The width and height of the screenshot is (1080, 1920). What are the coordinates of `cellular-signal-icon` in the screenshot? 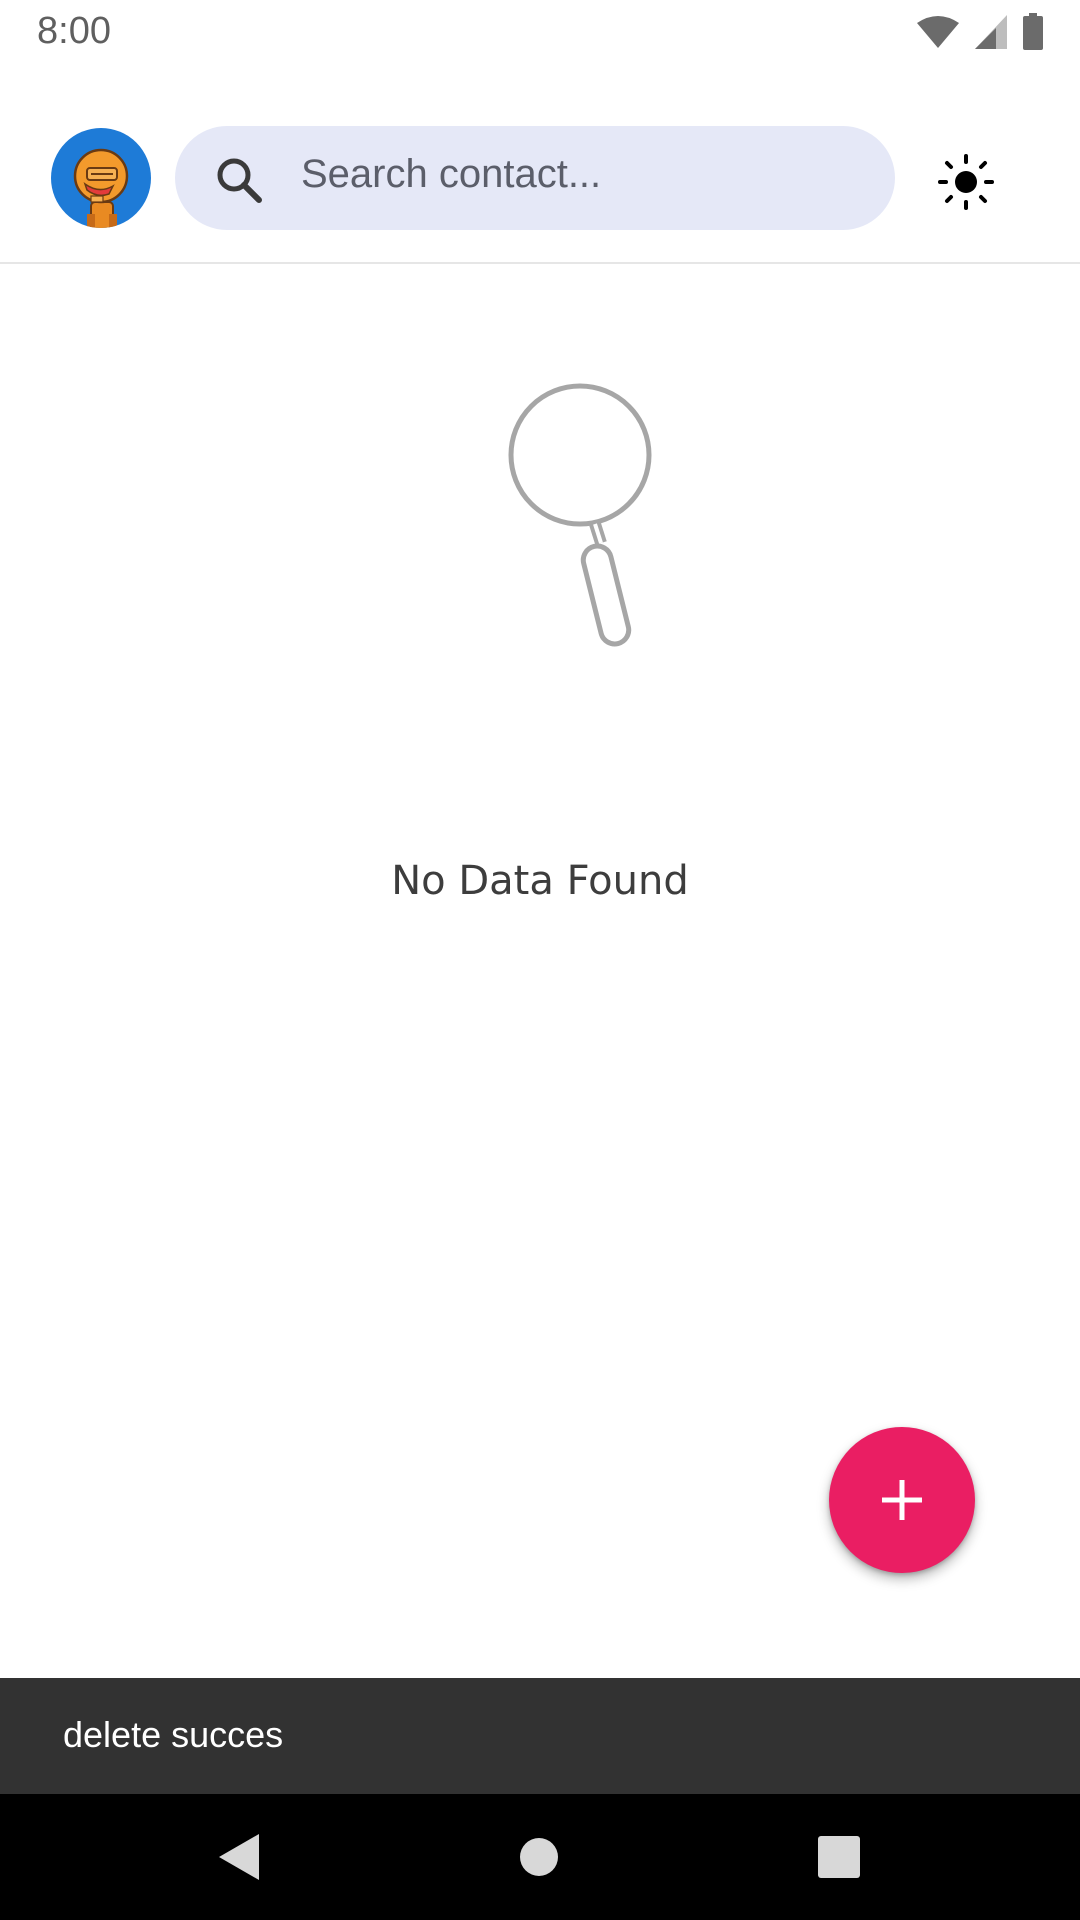 It's located at (991, 32).